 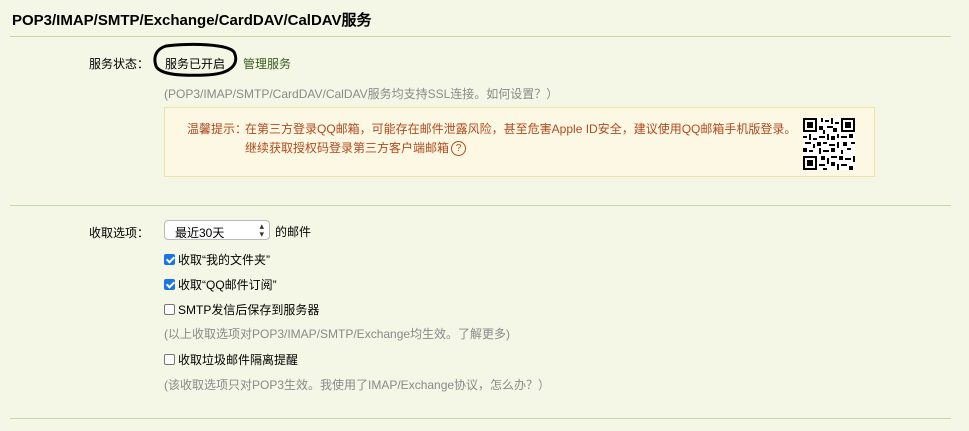 What do you see at coordinates (119, 233) in the screenshot?
I see `receive-options-label: 收取选项：` at bounding box center [119, 233].